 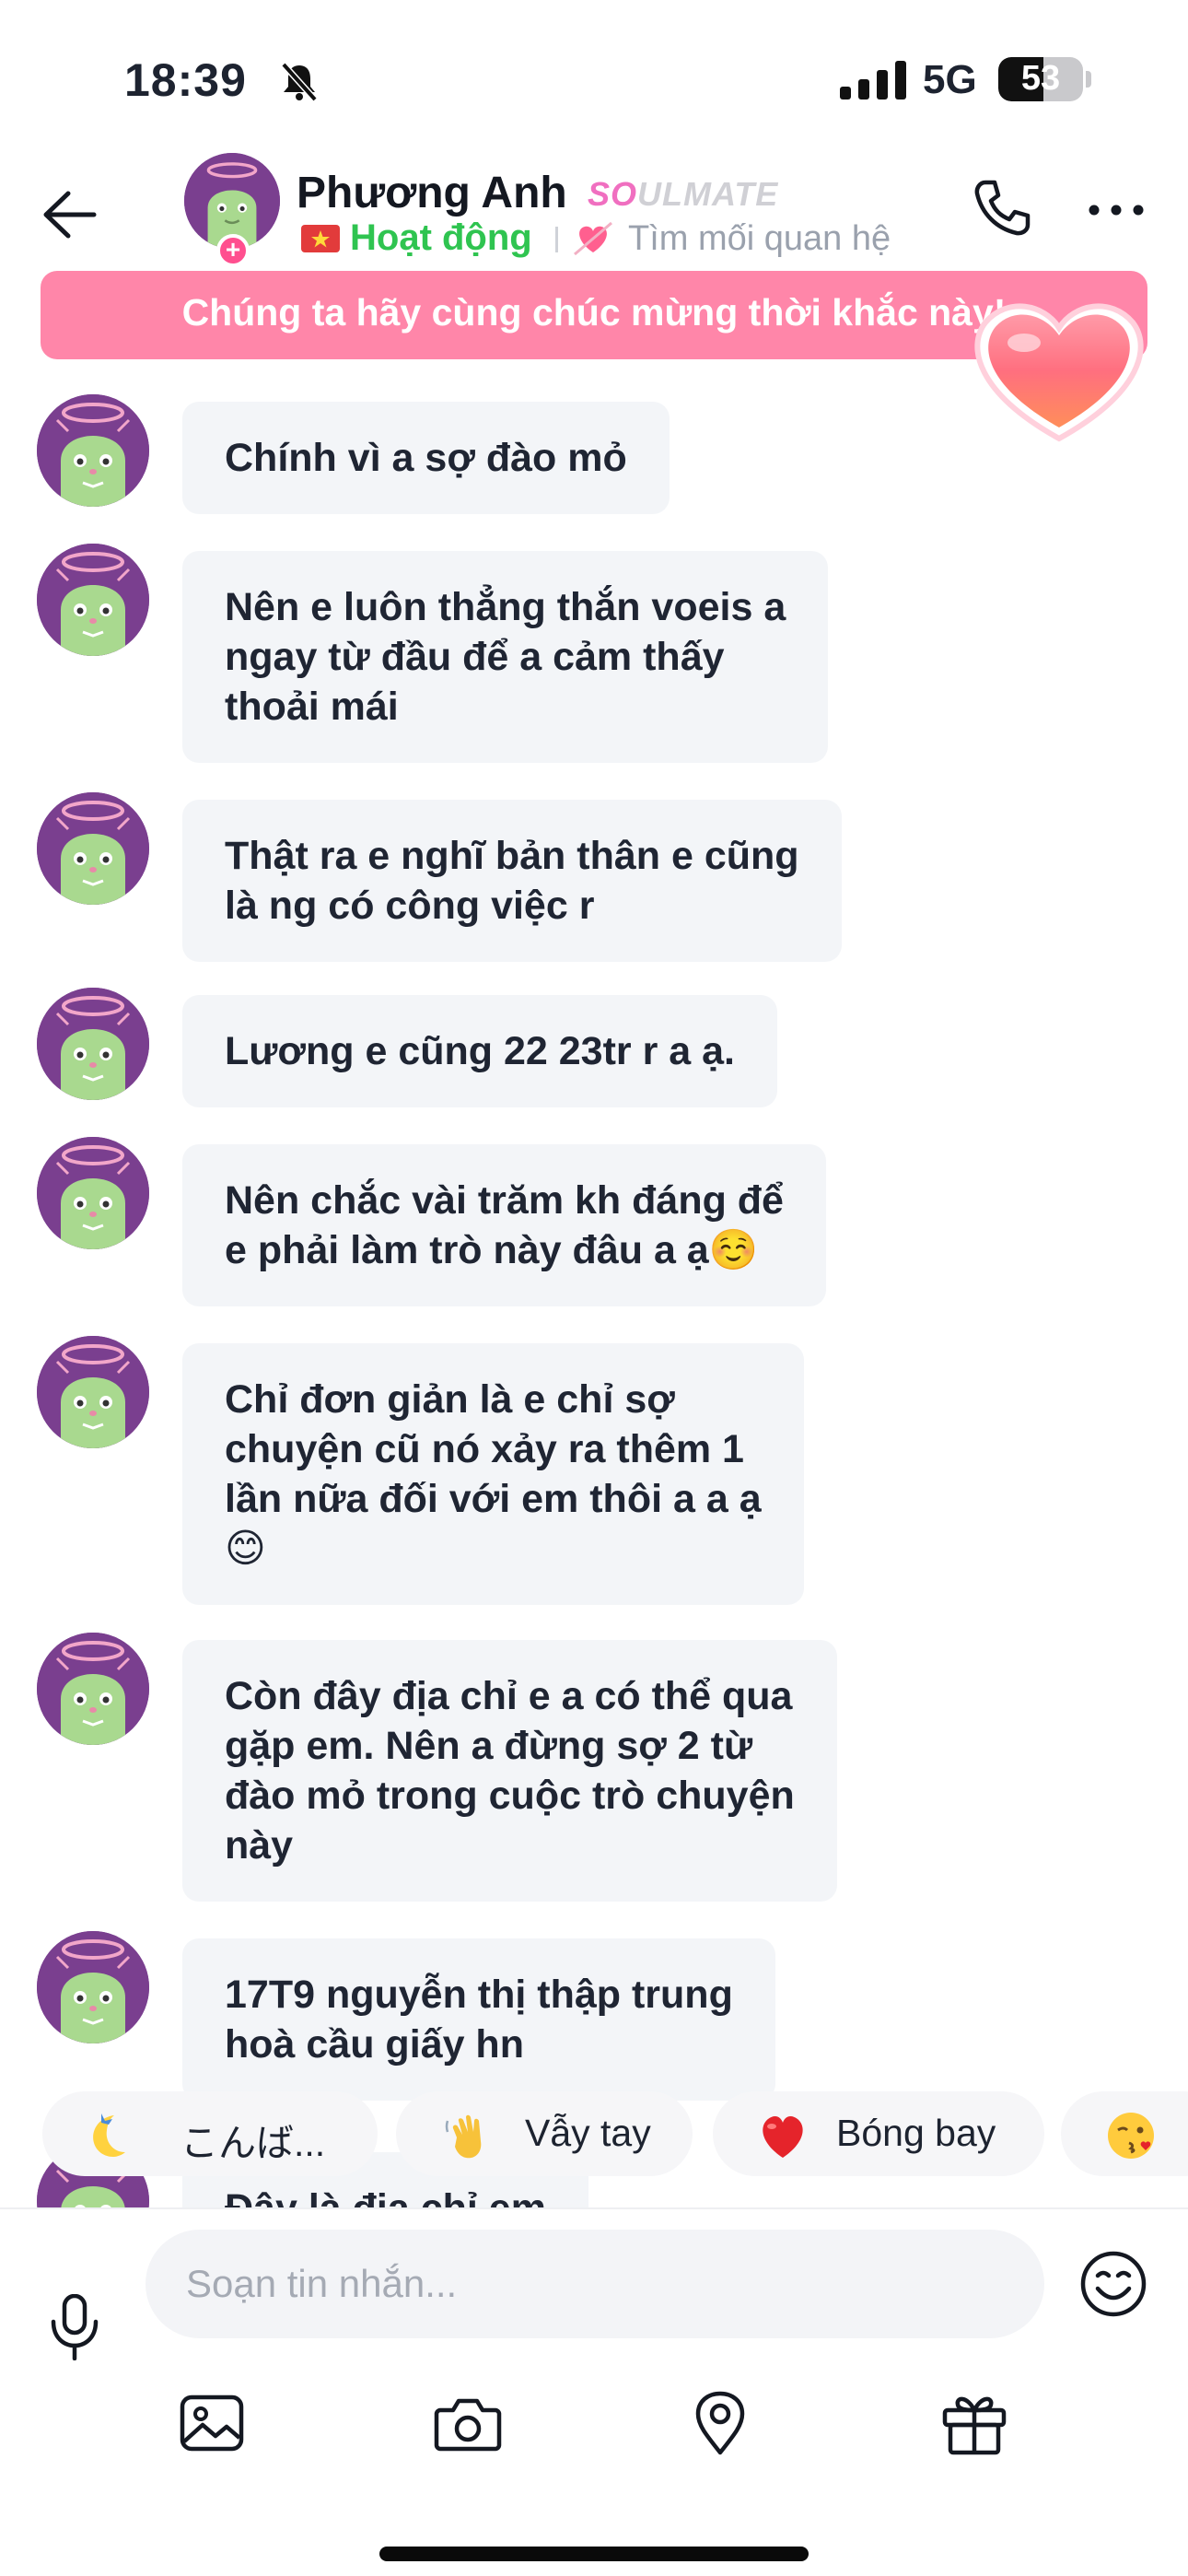 I want to click on location-icon, so click(x=720, y=2423).